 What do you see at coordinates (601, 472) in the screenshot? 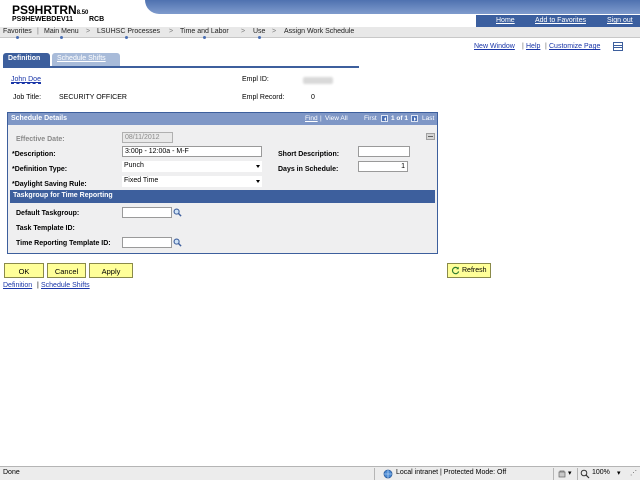
I see `zoom-level: 100%` at bounding box center [601, 472].